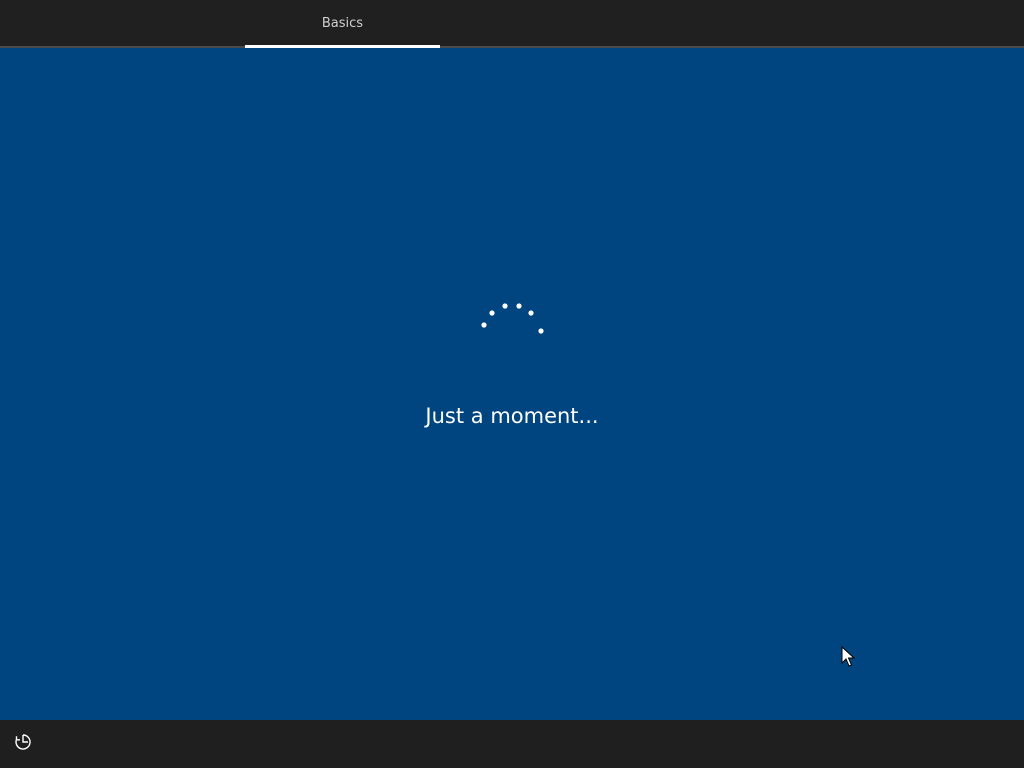  Describe the element at coordinates (512, 24) in the screenshot. I see `top-navigation-bar: Basics` at that location.